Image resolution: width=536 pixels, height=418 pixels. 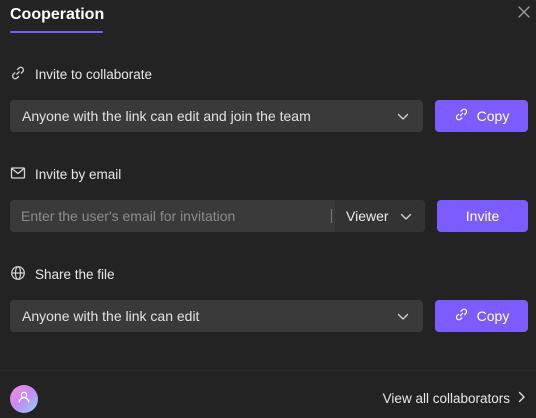 I want to click on share-file-section-label: Share the file, so click(x=62, y=274).